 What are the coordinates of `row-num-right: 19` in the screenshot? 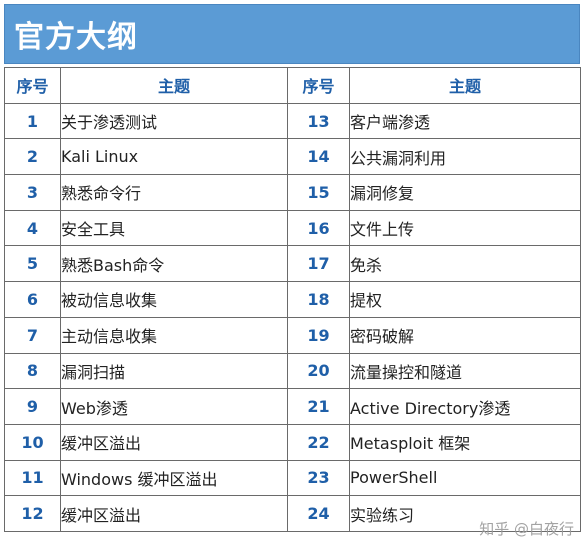 It's located at (318, 335).